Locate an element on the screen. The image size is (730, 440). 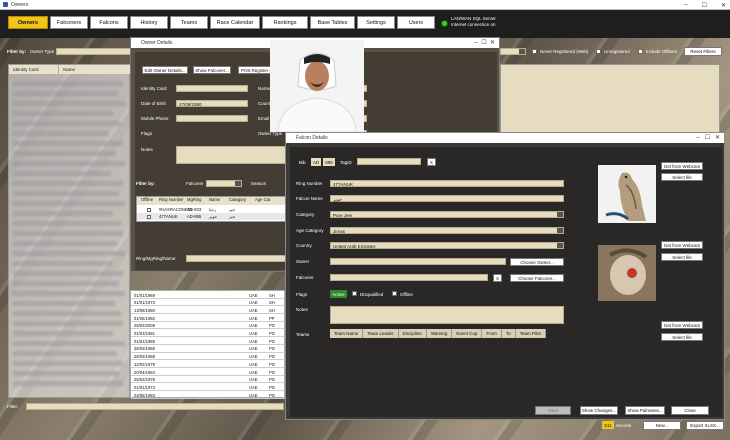
close-button: Close is located at coordinates (690, 410).